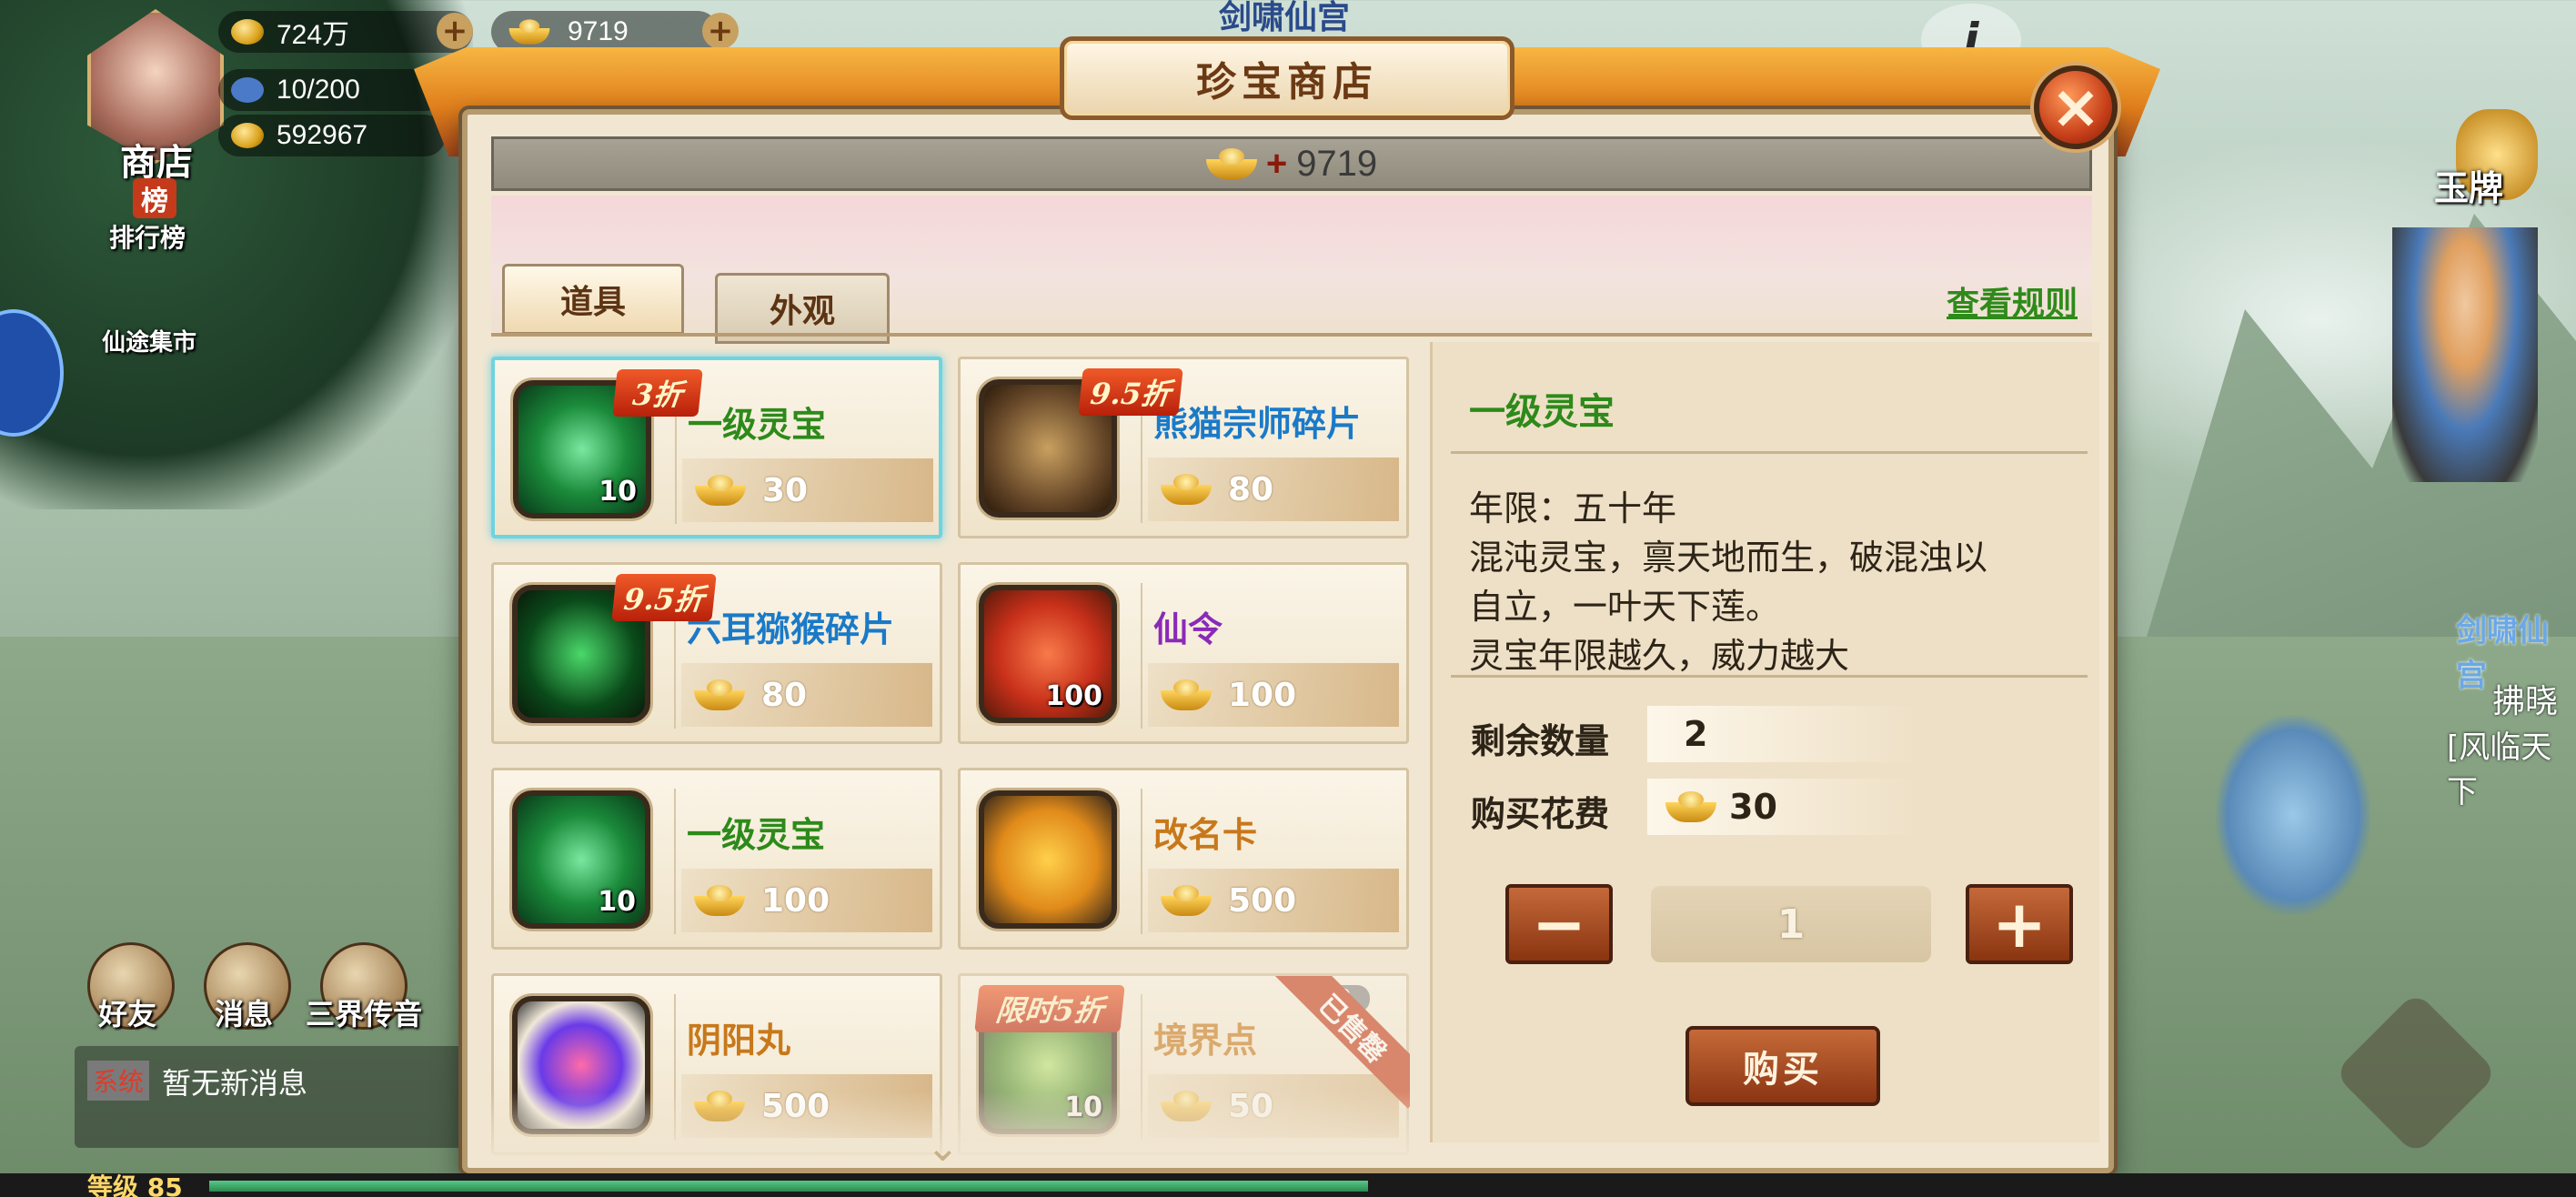  What do you see at coordinates (1276, 163) in the screenshot?
I see `gold-prefix: +` at bounding box center [1276, 163].